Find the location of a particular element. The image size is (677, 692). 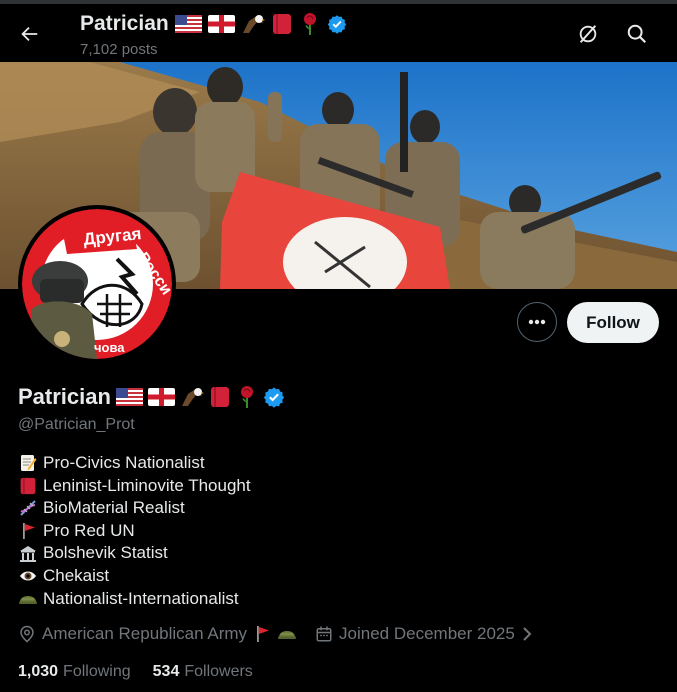

grok-button is located at coordinates (588, 34).